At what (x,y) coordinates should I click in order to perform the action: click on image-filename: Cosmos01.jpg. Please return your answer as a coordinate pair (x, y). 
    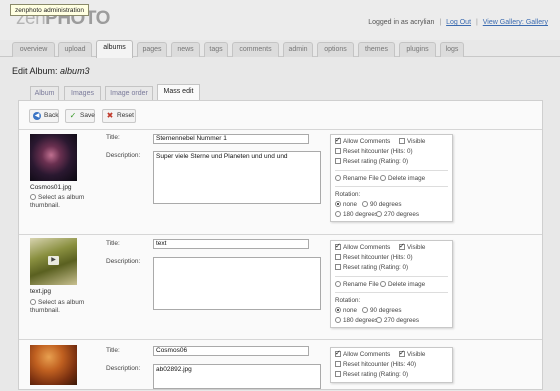
    Looking at the image, I should click on (51, 187).